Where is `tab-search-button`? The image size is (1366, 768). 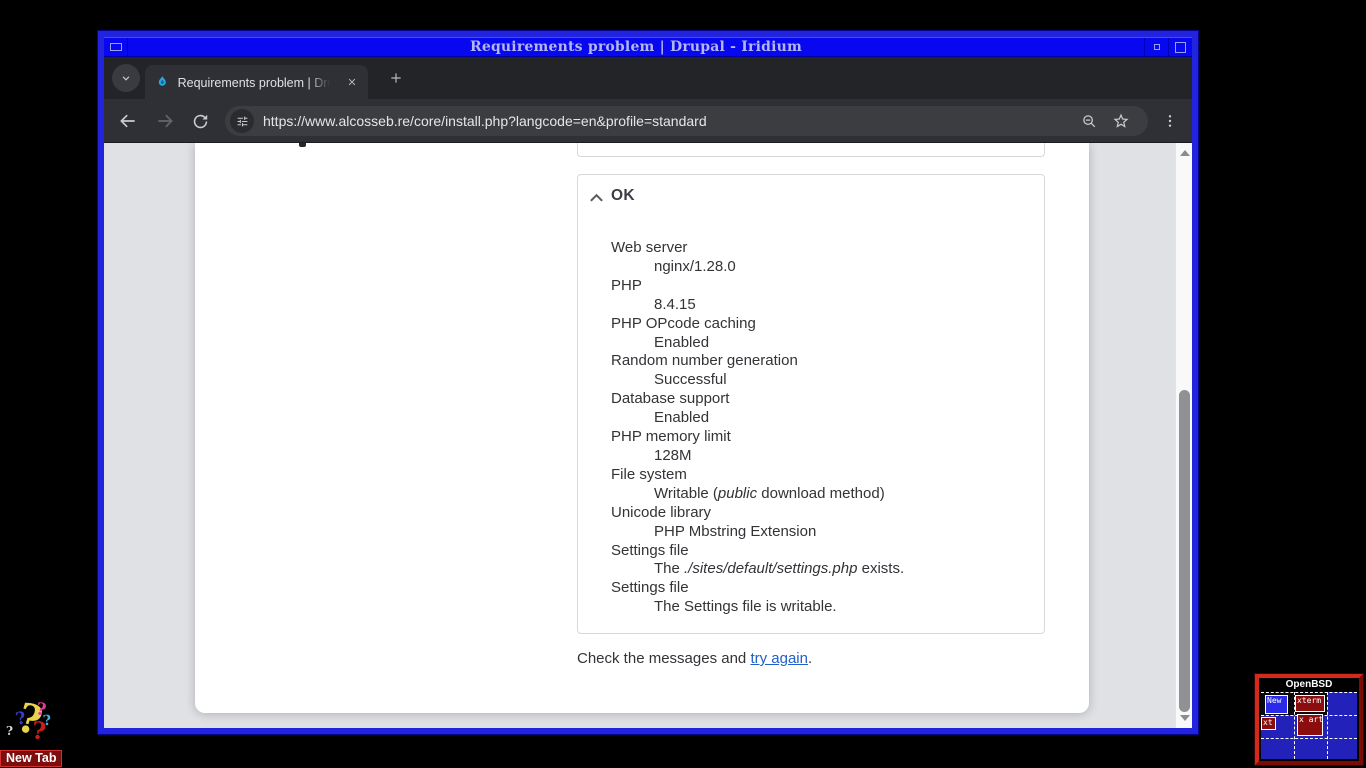 tab-search-button is located at coordinates (126, 78).